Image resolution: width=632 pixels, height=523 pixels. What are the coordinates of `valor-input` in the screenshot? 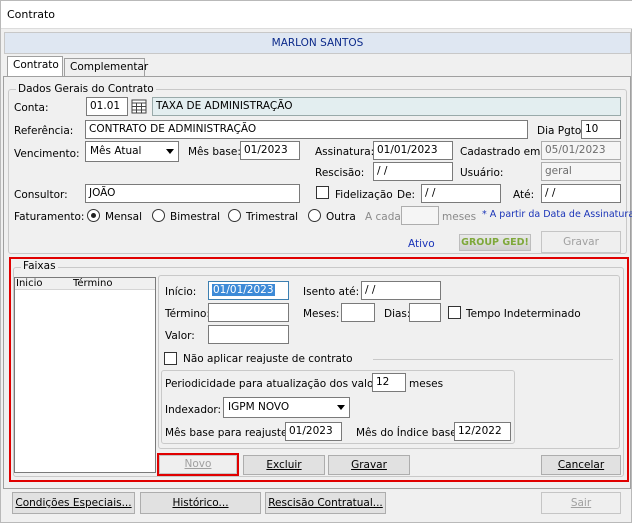 It's located at (248, 334).